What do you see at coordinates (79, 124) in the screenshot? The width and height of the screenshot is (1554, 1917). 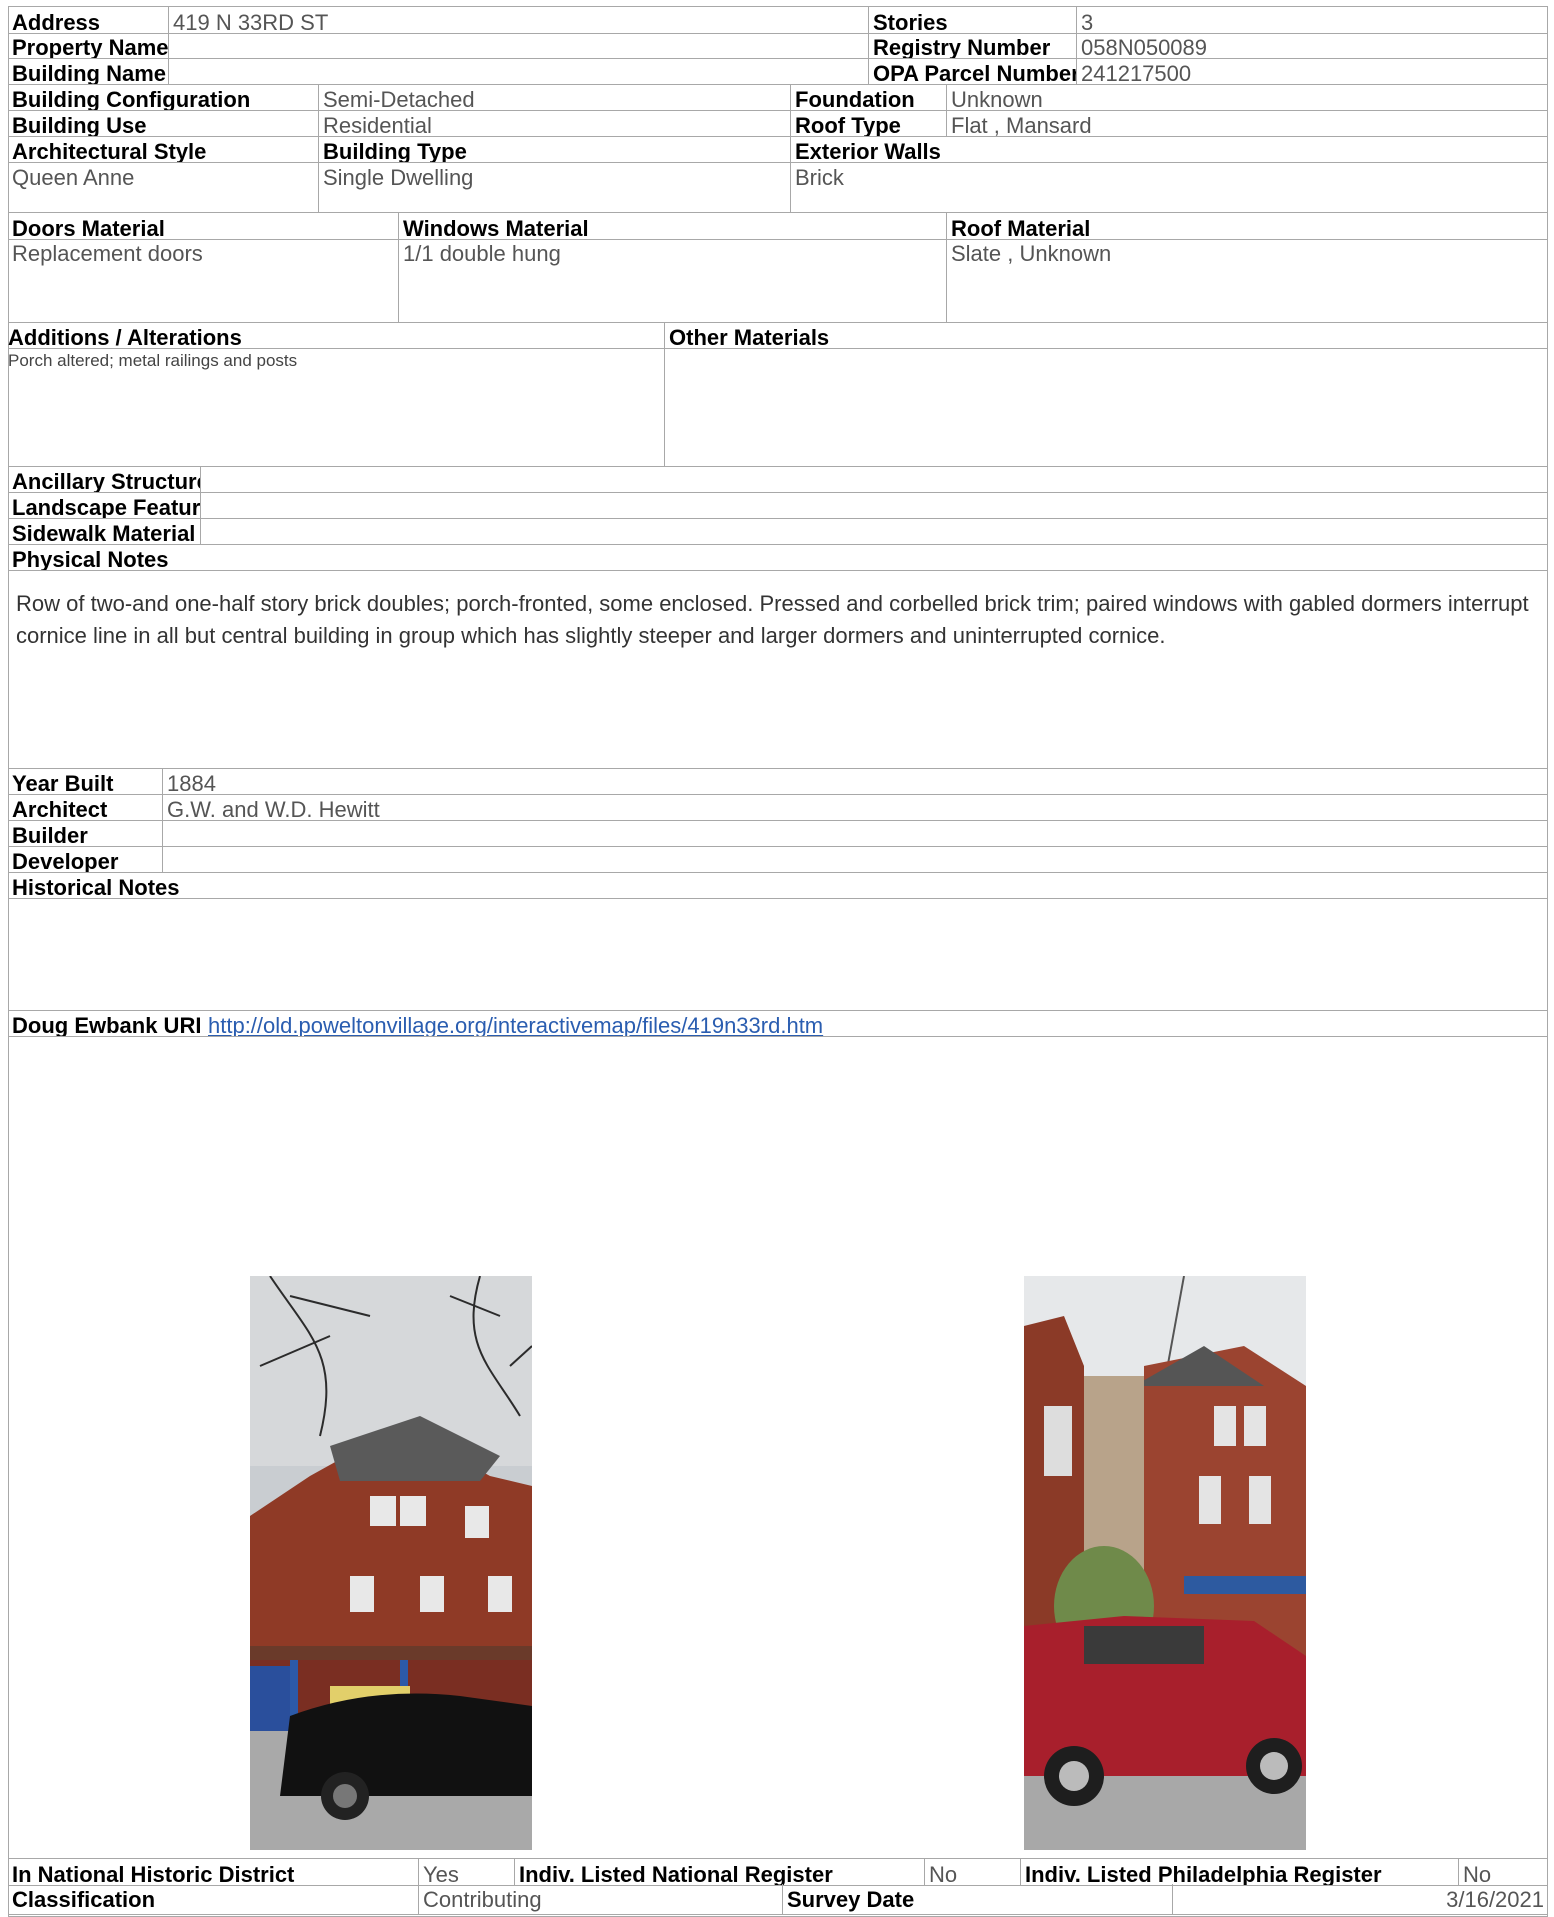 I see `use-label: Building Use` at bounding box center [79, 124].